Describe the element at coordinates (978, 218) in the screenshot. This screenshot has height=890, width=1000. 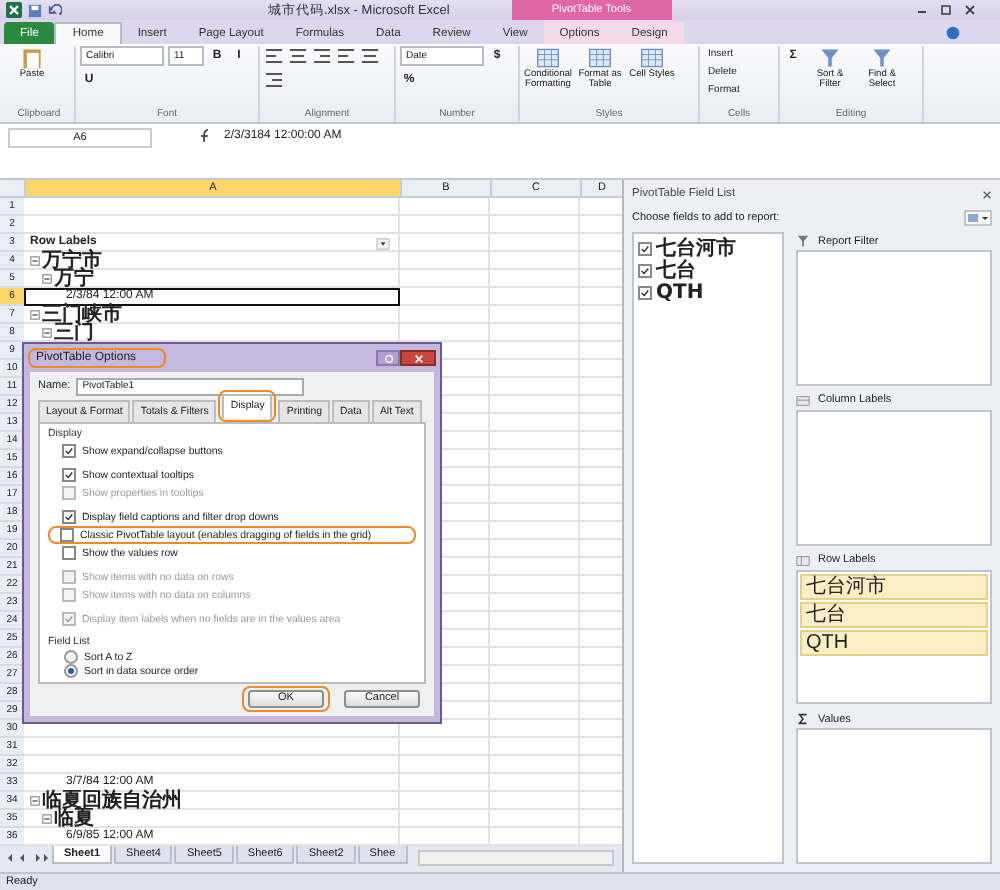
I see `layout-icon` at that location.